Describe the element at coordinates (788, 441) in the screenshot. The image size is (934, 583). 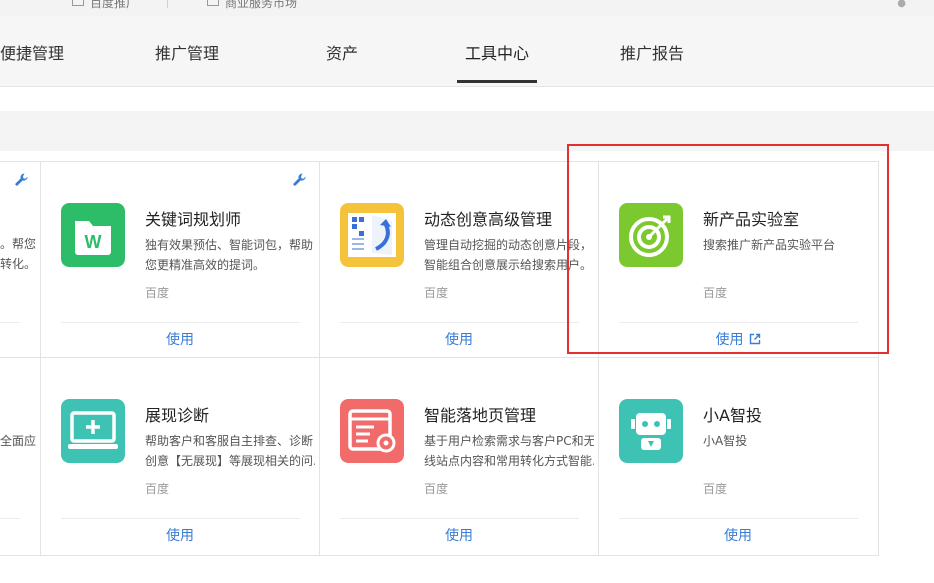
I see `card-description: 小A智投` at that location.